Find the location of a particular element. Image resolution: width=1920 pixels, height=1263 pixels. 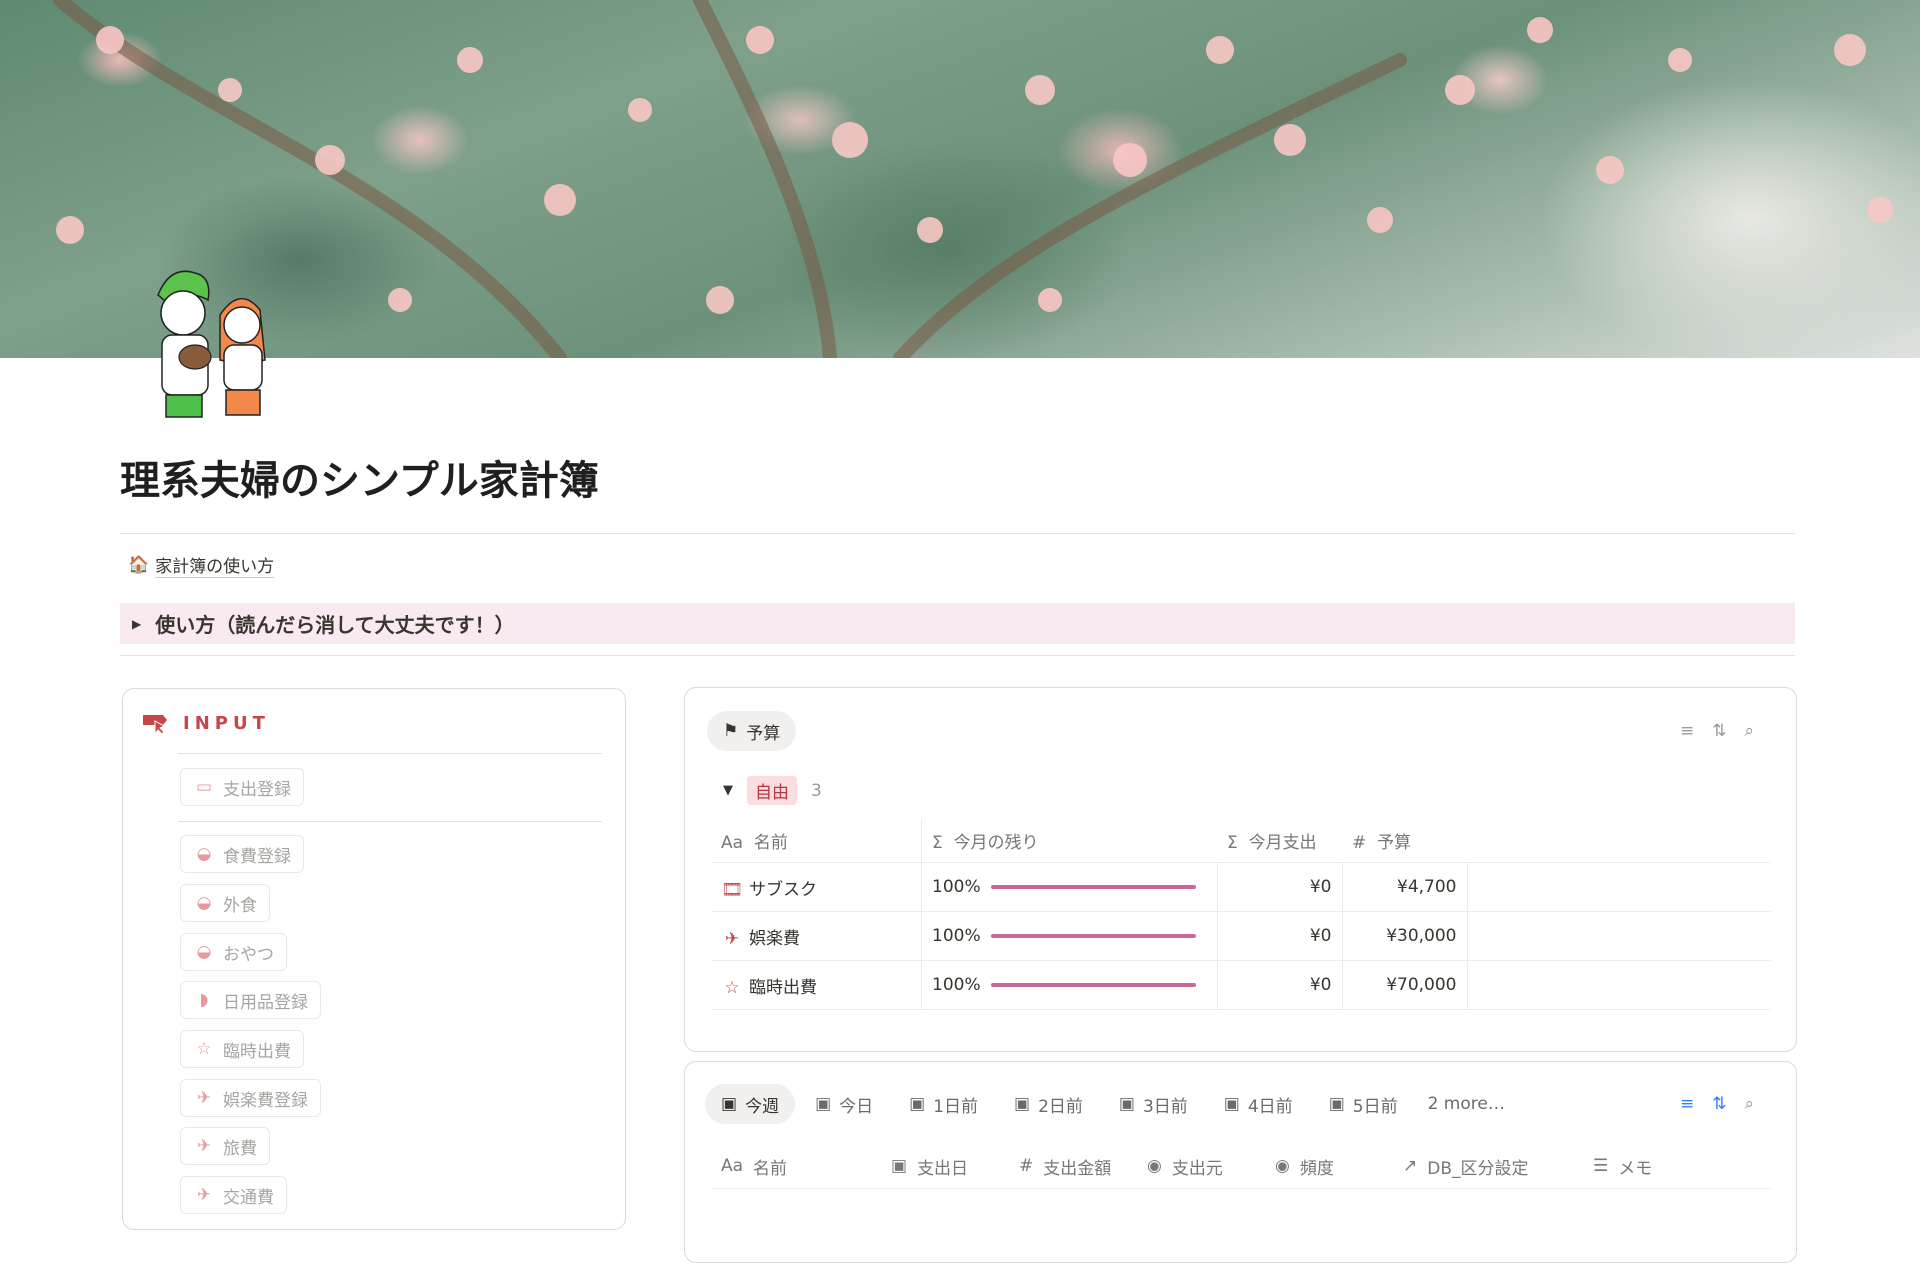

house-icon: 🏠 is located at coordinates (139, 565).